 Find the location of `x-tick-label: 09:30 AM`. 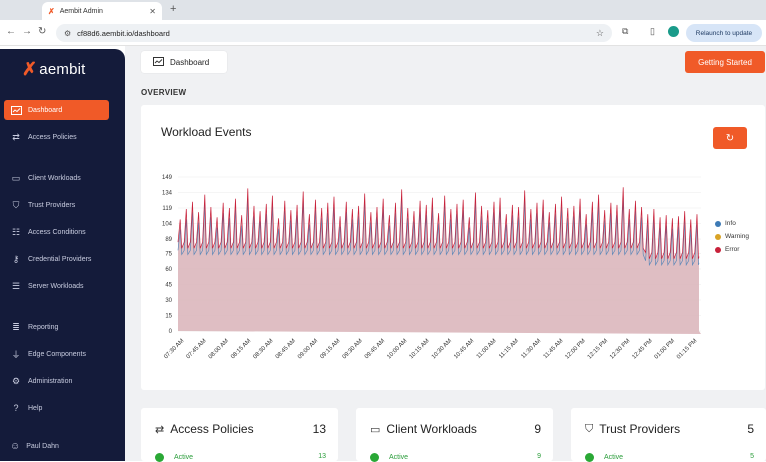

x-tick-label: 09:30 AM is located at coordinates (353, 349).